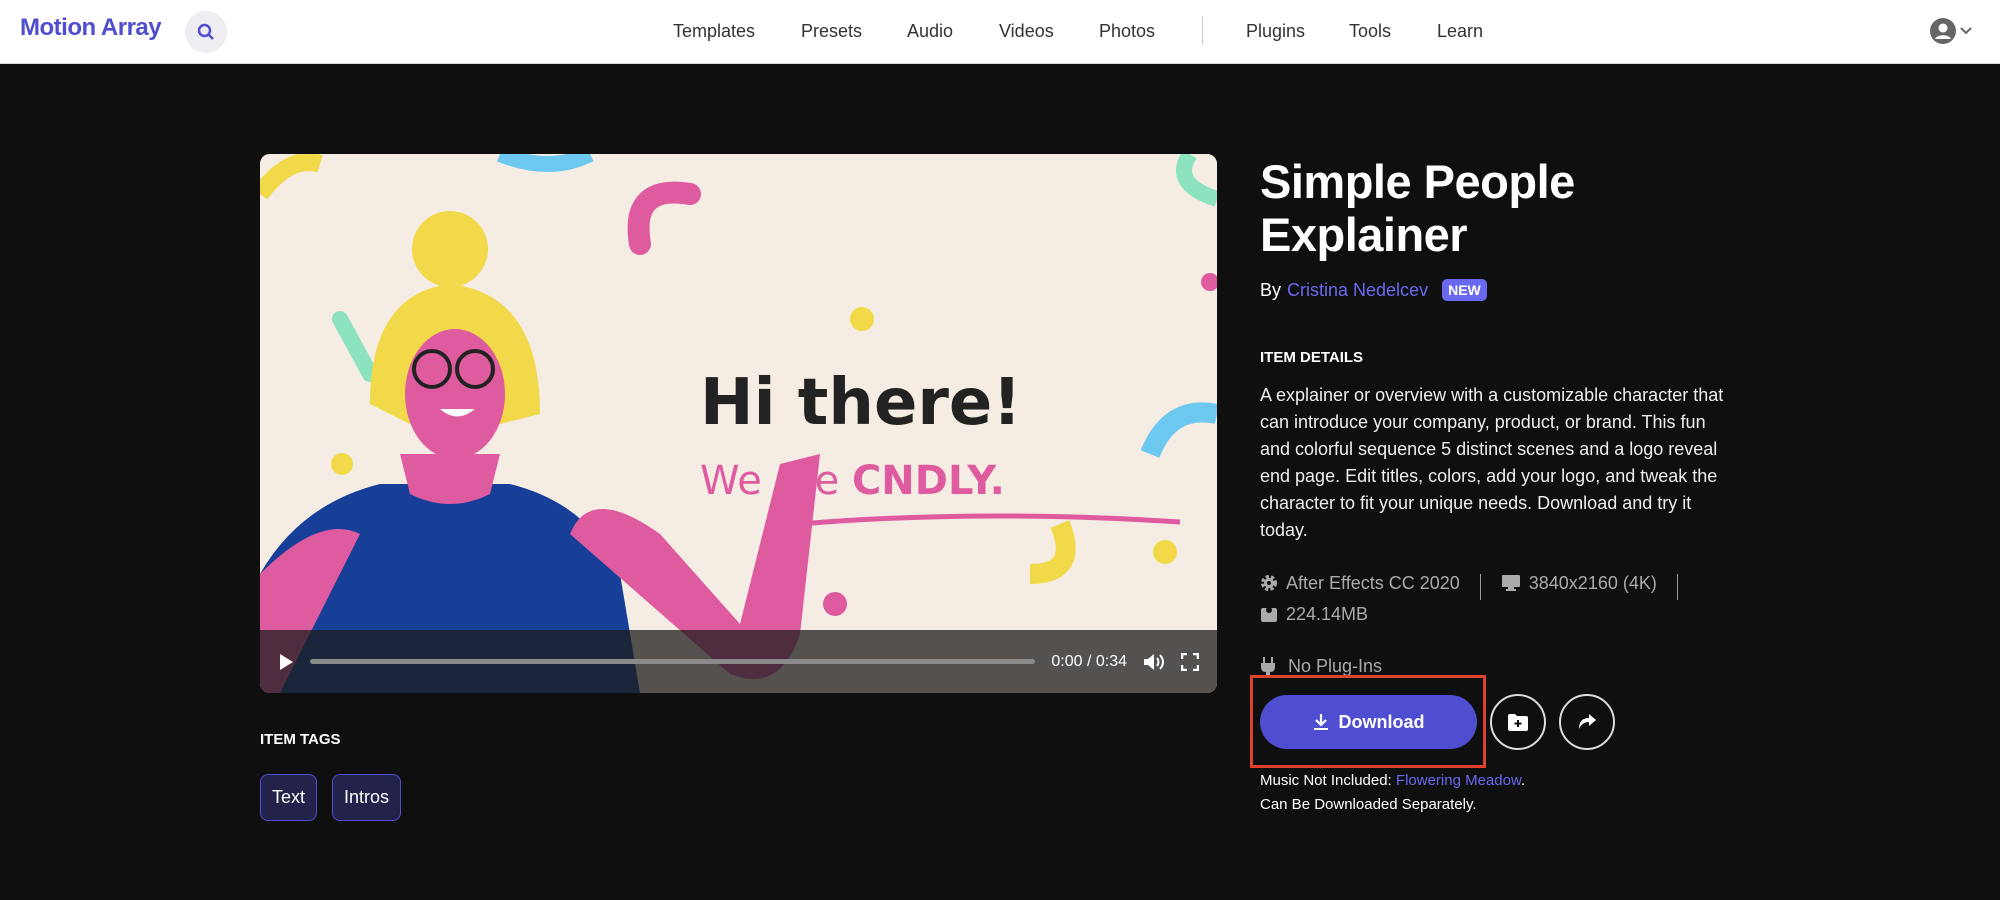 This screenshot has width=2000, height=900. What do you see at coordinates (367, 797) in the screenshot?
I see `tag-intros: Intros` at bounding box center [367, 797].